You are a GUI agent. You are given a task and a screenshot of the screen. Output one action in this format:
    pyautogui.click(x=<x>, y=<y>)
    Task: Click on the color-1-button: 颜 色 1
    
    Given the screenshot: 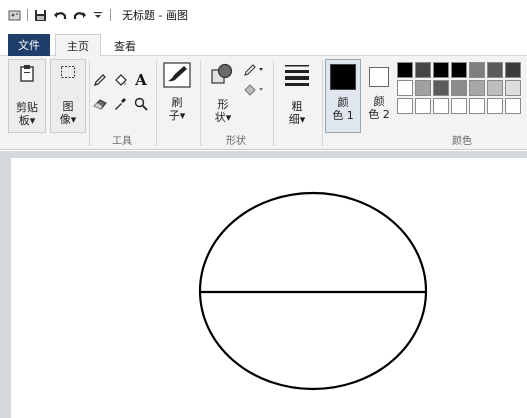 What is the action you would take?
    pyautogui.click(x=343, y=96)
    